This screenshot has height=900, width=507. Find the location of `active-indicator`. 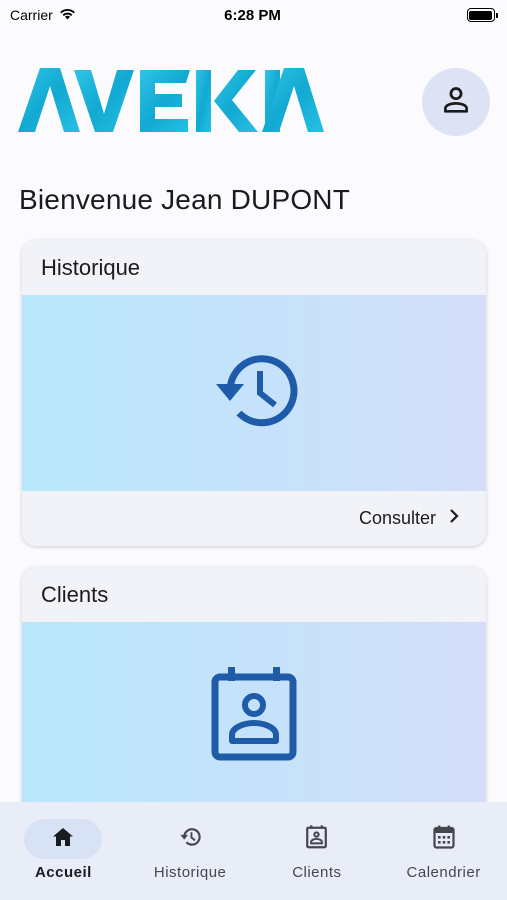

active-indicator is located at coordinates (63, 839).